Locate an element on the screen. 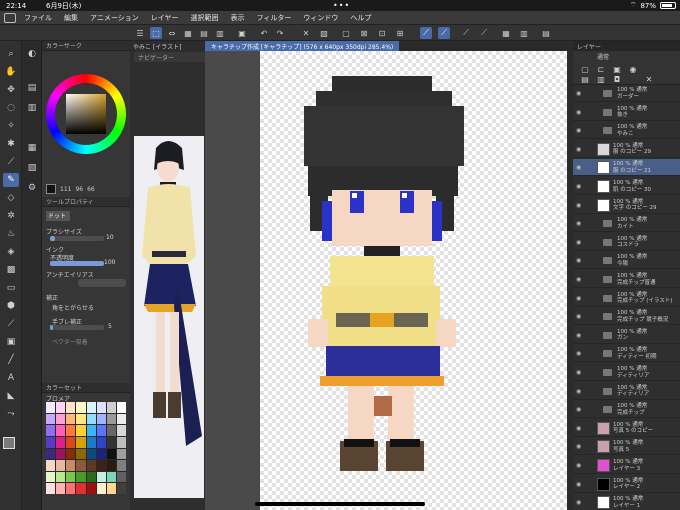  correct-line-icon: ⤳ is located at coordinates (11, 414).